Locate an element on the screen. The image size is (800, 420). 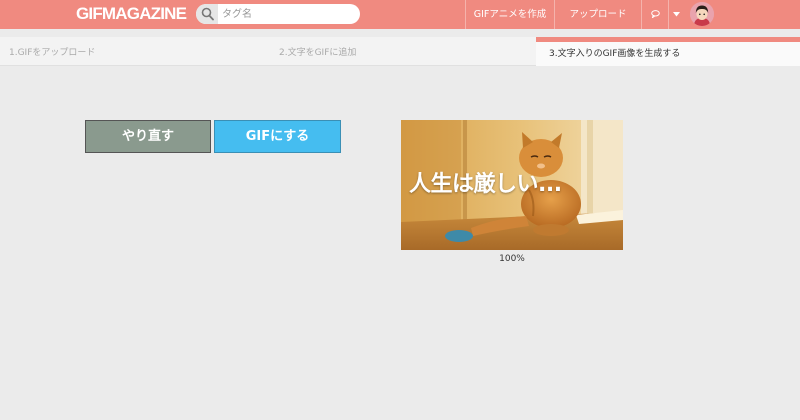
create-gif-link: GIFアニメを作成 is located at coordinates (510, 14).